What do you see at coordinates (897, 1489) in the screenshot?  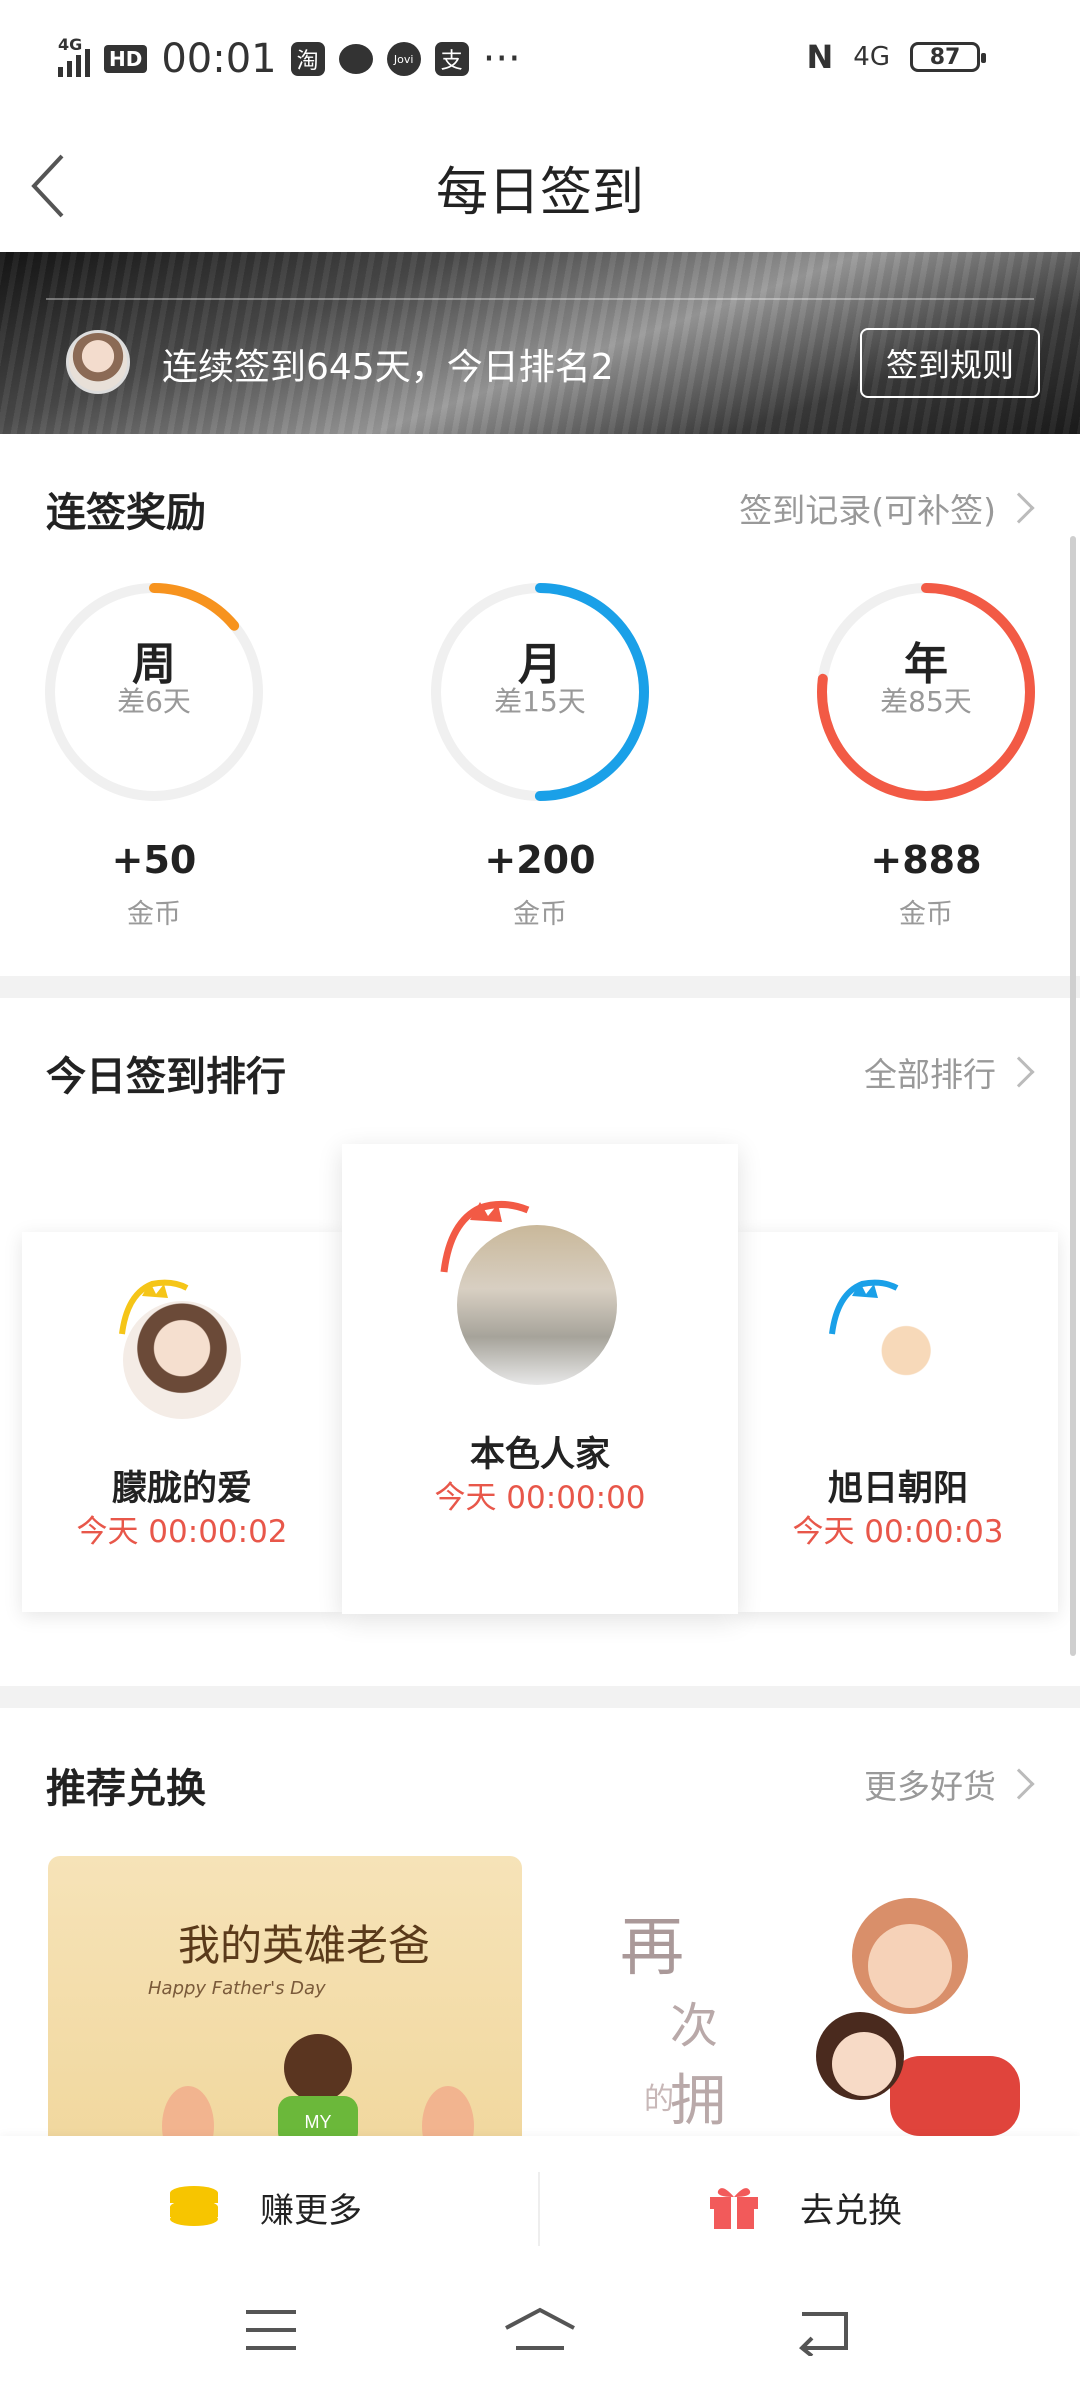 I see `rank-3-name: 旭日朝阳` at bounding box center [897, 1489].